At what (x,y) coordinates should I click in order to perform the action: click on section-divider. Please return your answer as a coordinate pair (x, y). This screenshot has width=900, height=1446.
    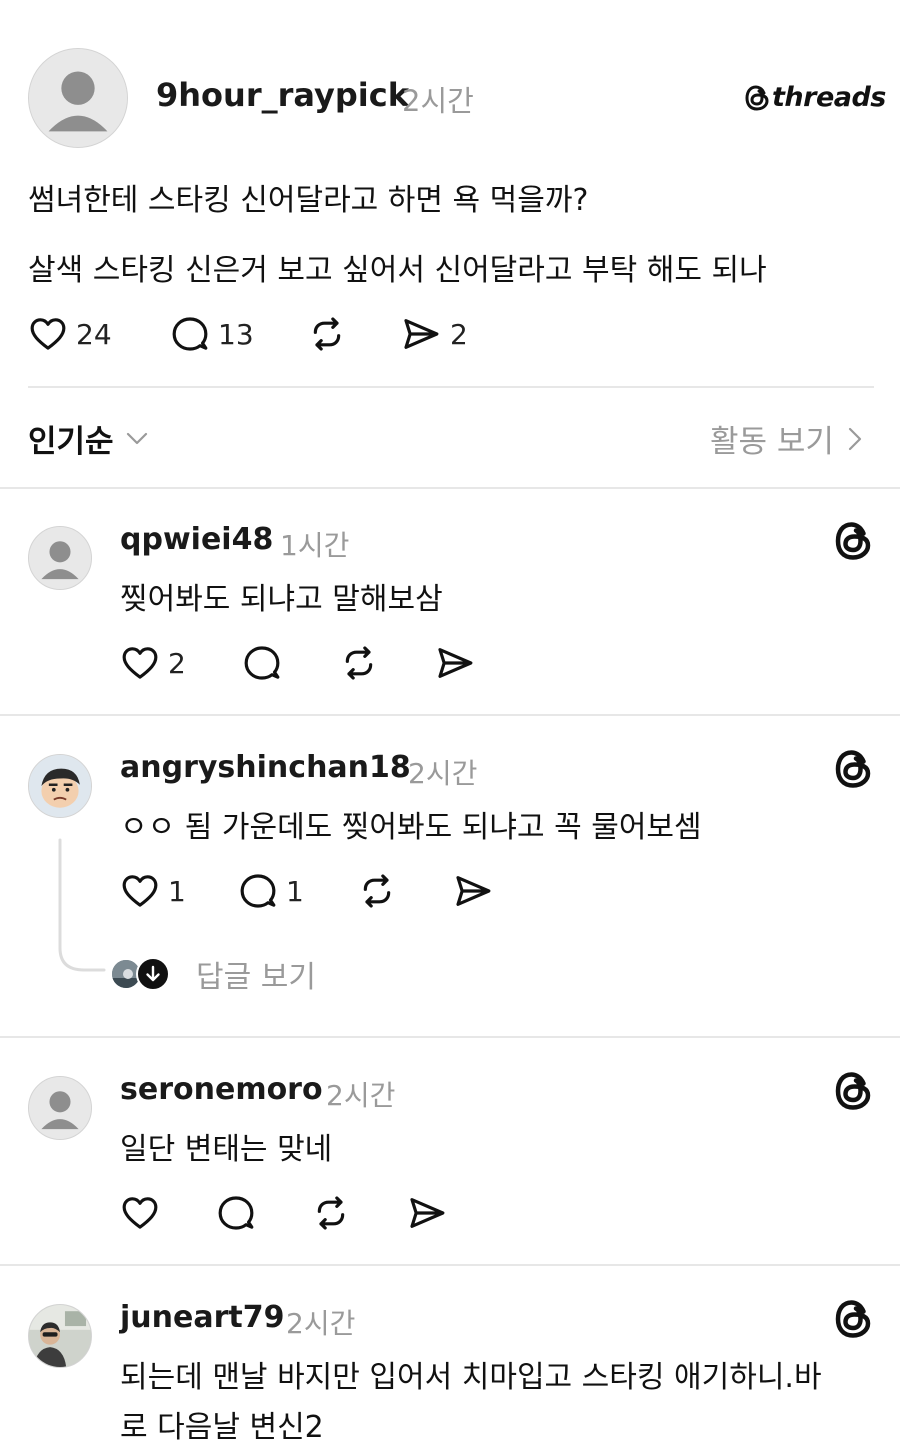
    Looking at the image, I should click on (450, 488).